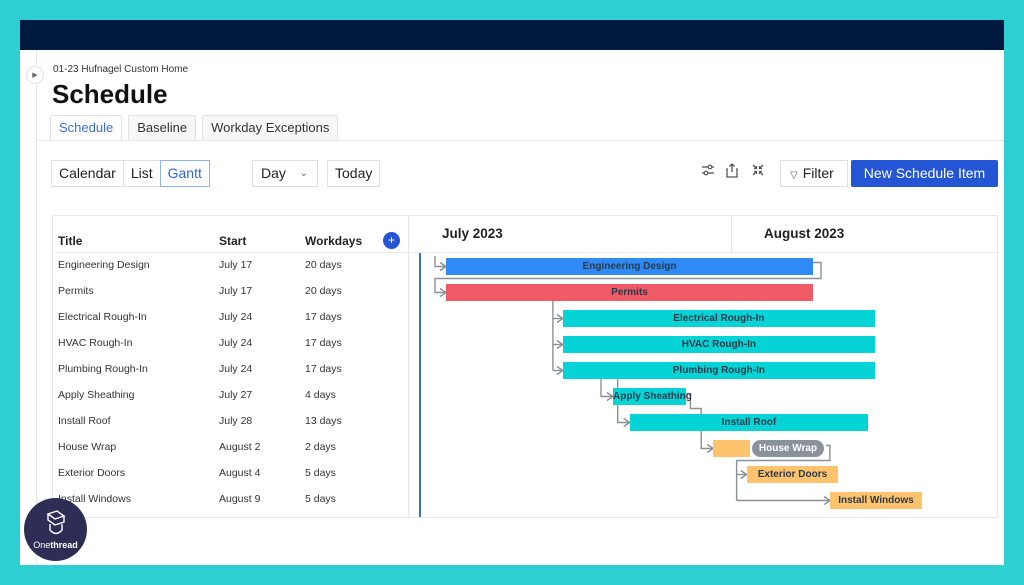  I want to click on row-start: July 28, so click(236, 421).